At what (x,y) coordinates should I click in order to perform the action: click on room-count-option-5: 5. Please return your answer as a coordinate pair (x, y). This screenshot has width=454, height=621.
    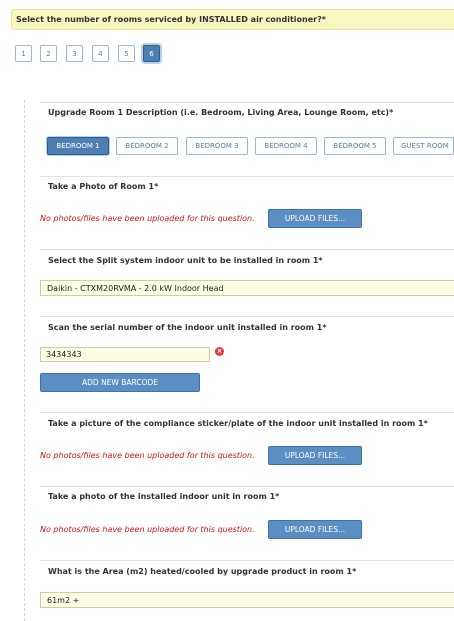
    Looking at the image, I should click on (126, 53).